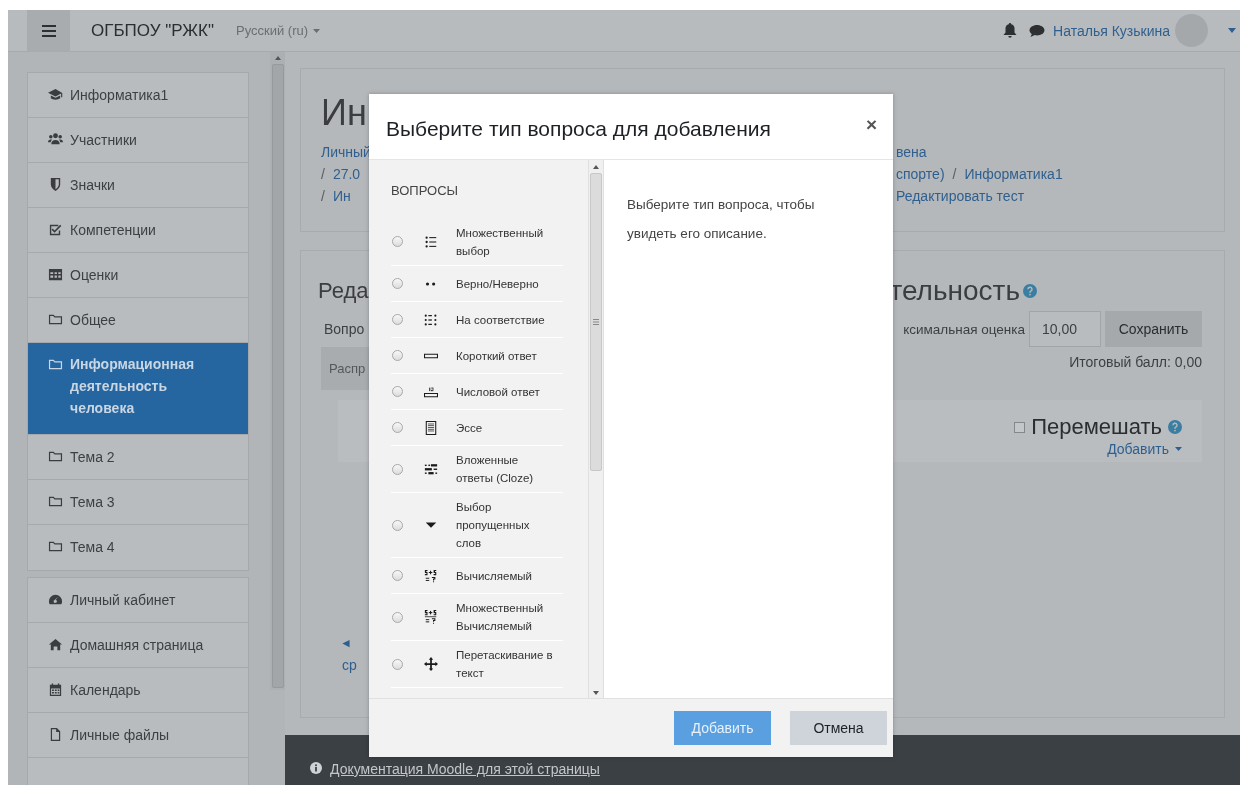  I want to click on sidebar-item: Календарь, so click(138, 690).